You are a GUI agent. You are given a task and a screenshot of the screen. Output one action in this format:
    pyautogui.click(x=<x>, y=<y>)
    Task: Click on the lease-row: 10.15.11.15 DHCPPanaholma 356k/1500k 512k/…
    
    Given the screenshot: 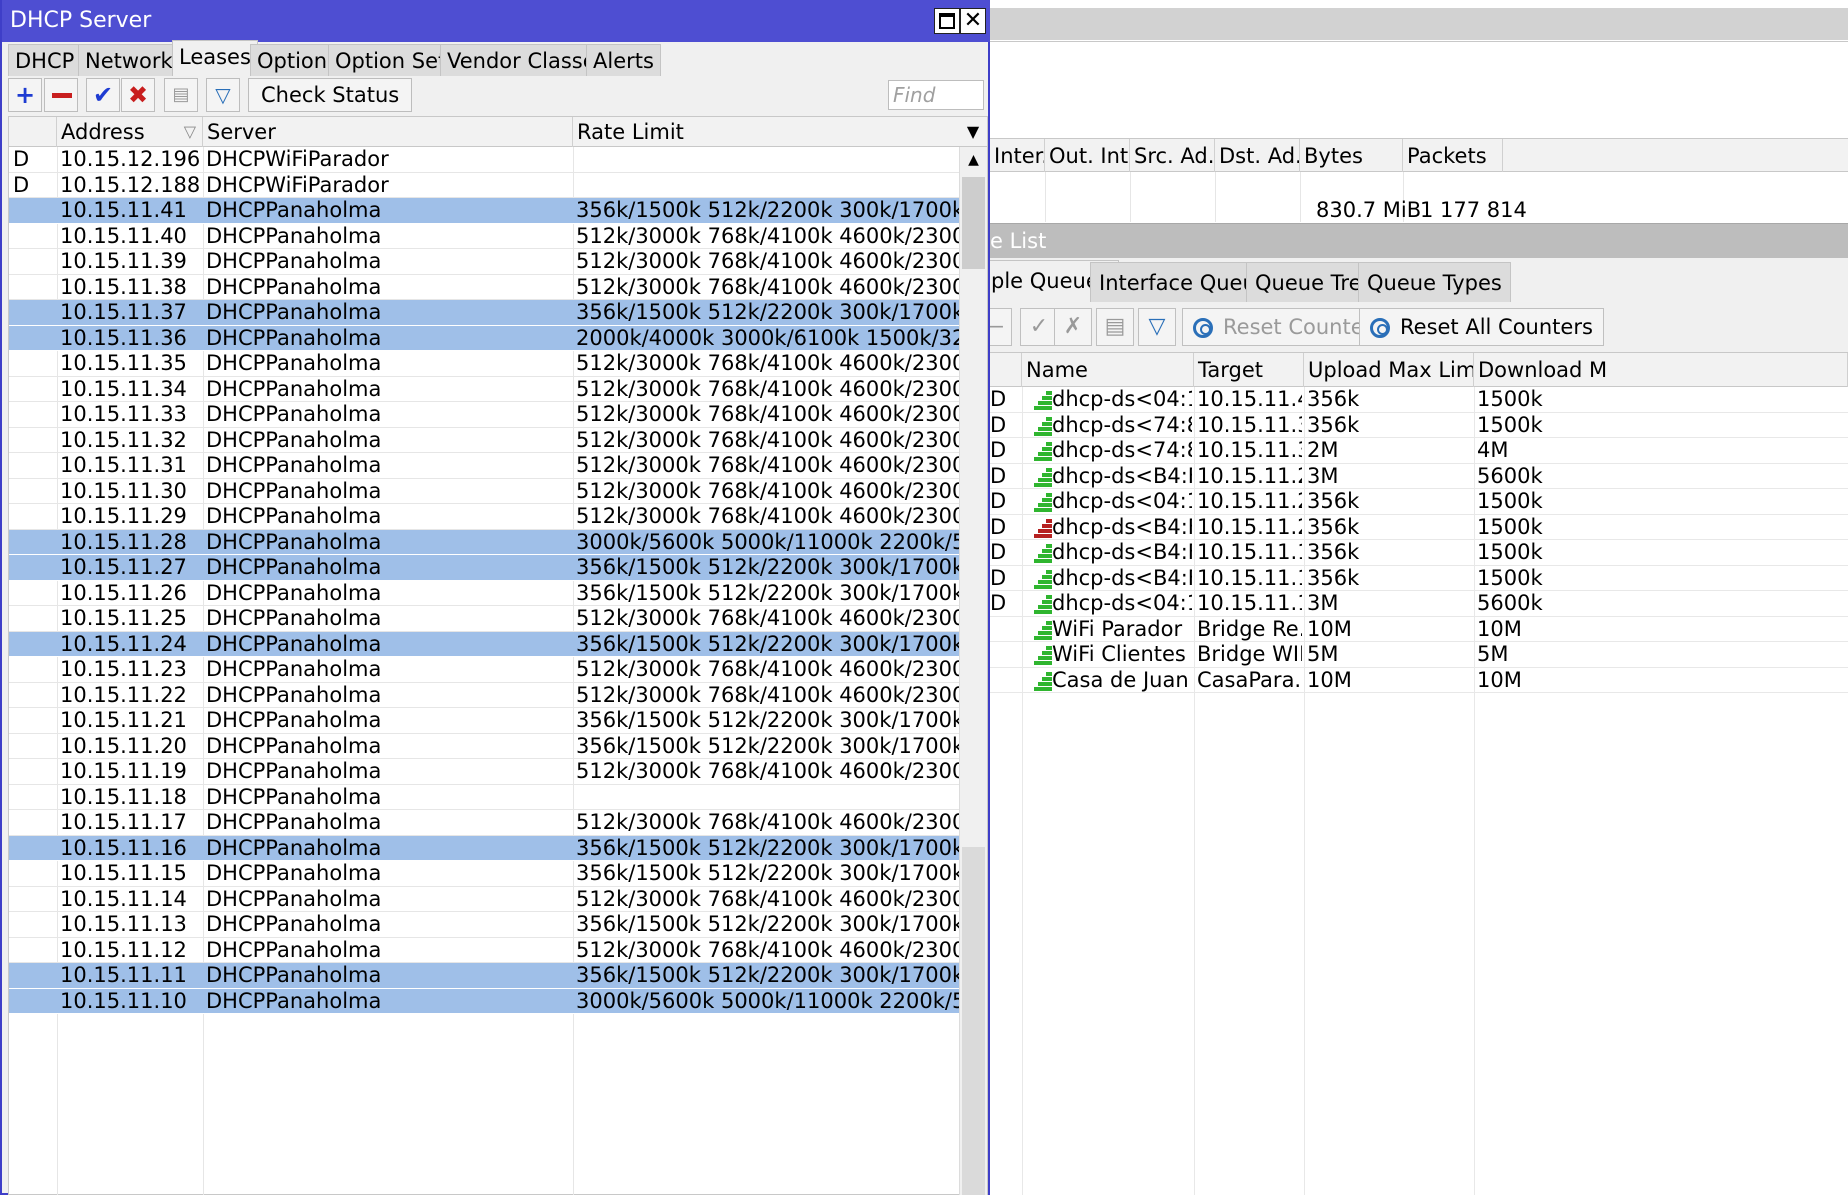 What is the action you would take?
    pyautogui.click(x=484, y=874)
    